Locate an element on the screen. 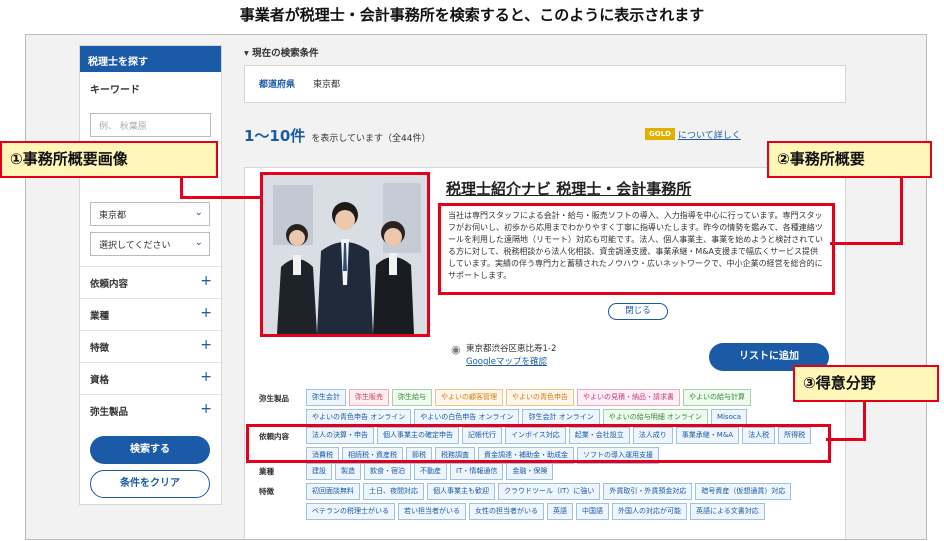 Image resolution: width=944 pixels, height=541 pixels. tag-chip: 製造 is located at coordinates (348, 471).